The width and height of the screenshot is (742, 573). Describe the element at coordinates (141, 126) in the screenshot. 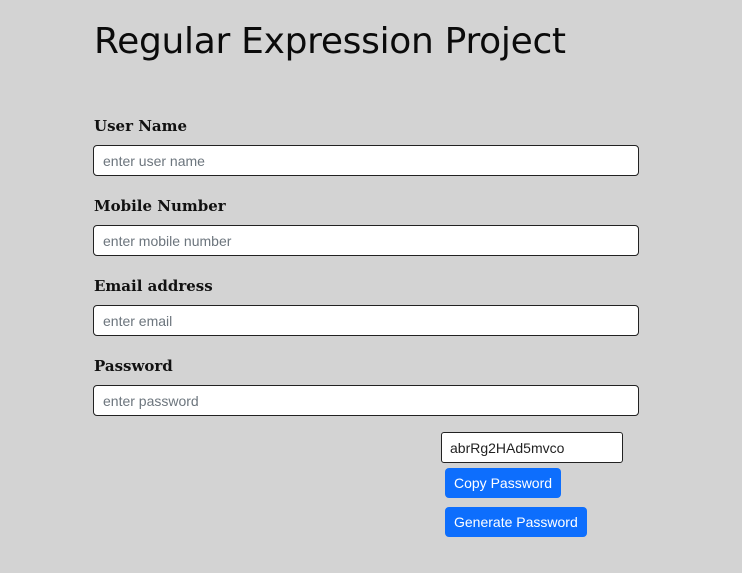

I see `username-label: User Name` at that location.